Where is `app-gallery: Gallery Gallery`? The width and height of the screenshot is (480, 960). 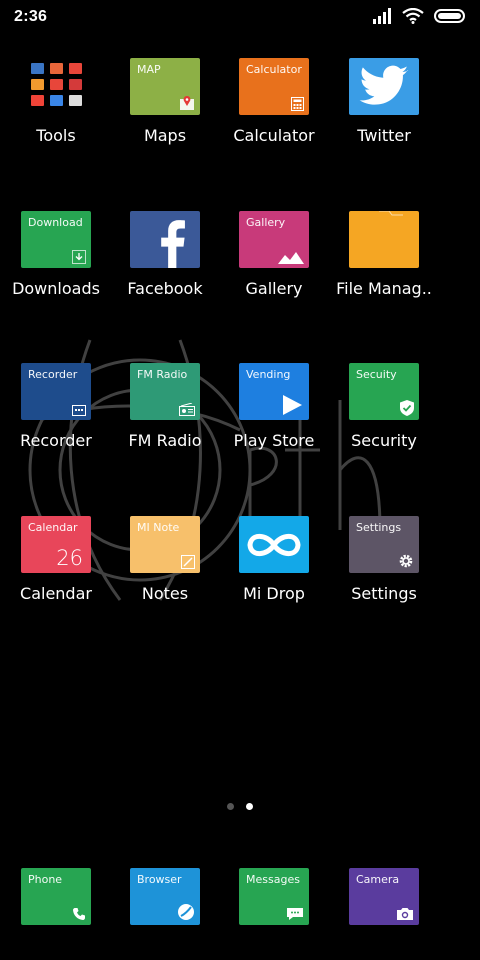
app-gallery: Gallery Gallery is located at coordinates (274, 254).